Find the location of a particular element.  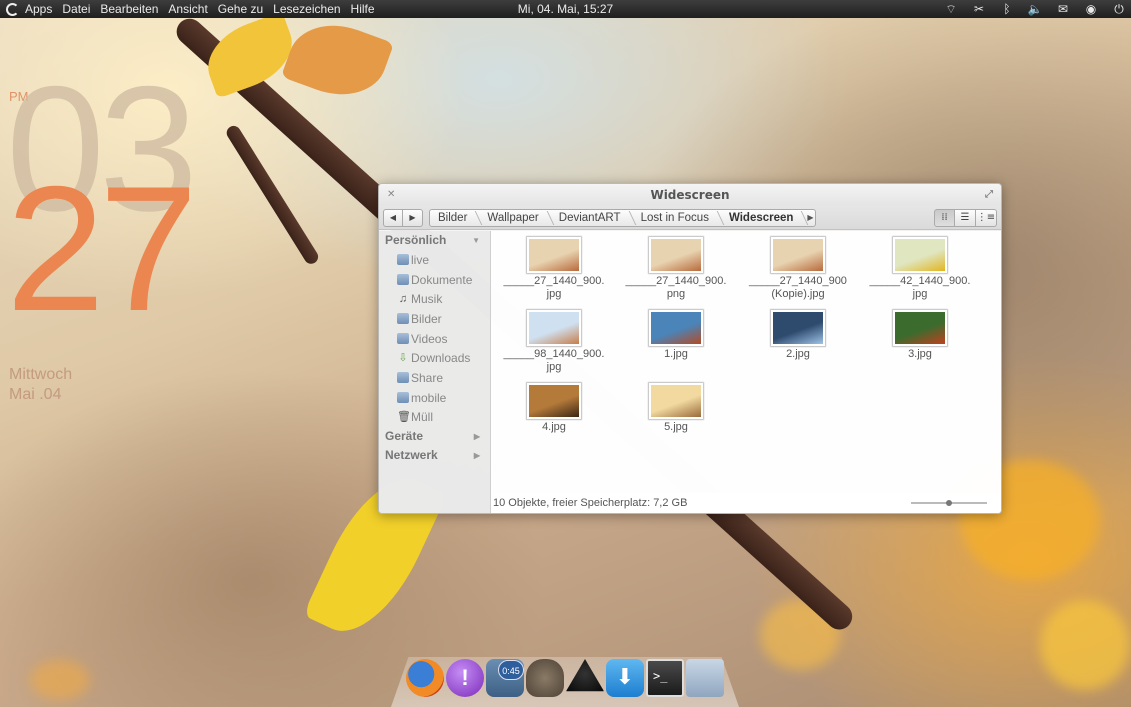

sidebar-header-label: Geräte is located at coordinates (404, 436).